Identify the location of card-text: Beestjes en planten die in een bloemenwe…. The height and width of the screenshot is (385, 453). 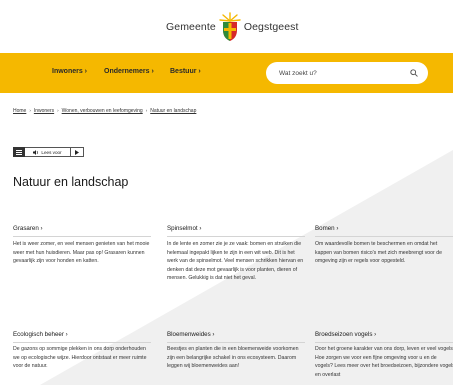
(233, 358).